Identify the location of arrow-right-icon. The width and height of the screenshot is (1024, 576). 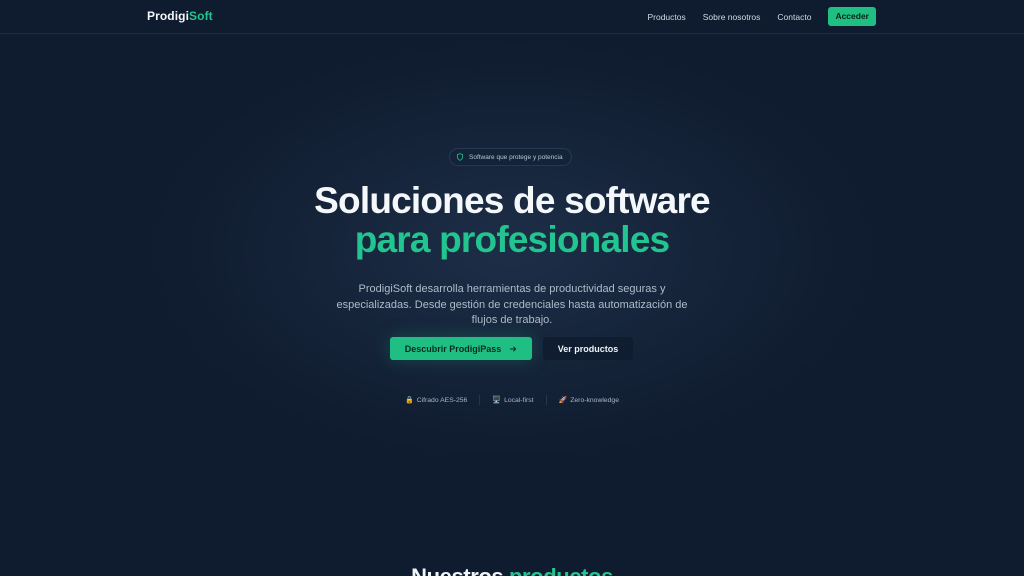
(513, 348).